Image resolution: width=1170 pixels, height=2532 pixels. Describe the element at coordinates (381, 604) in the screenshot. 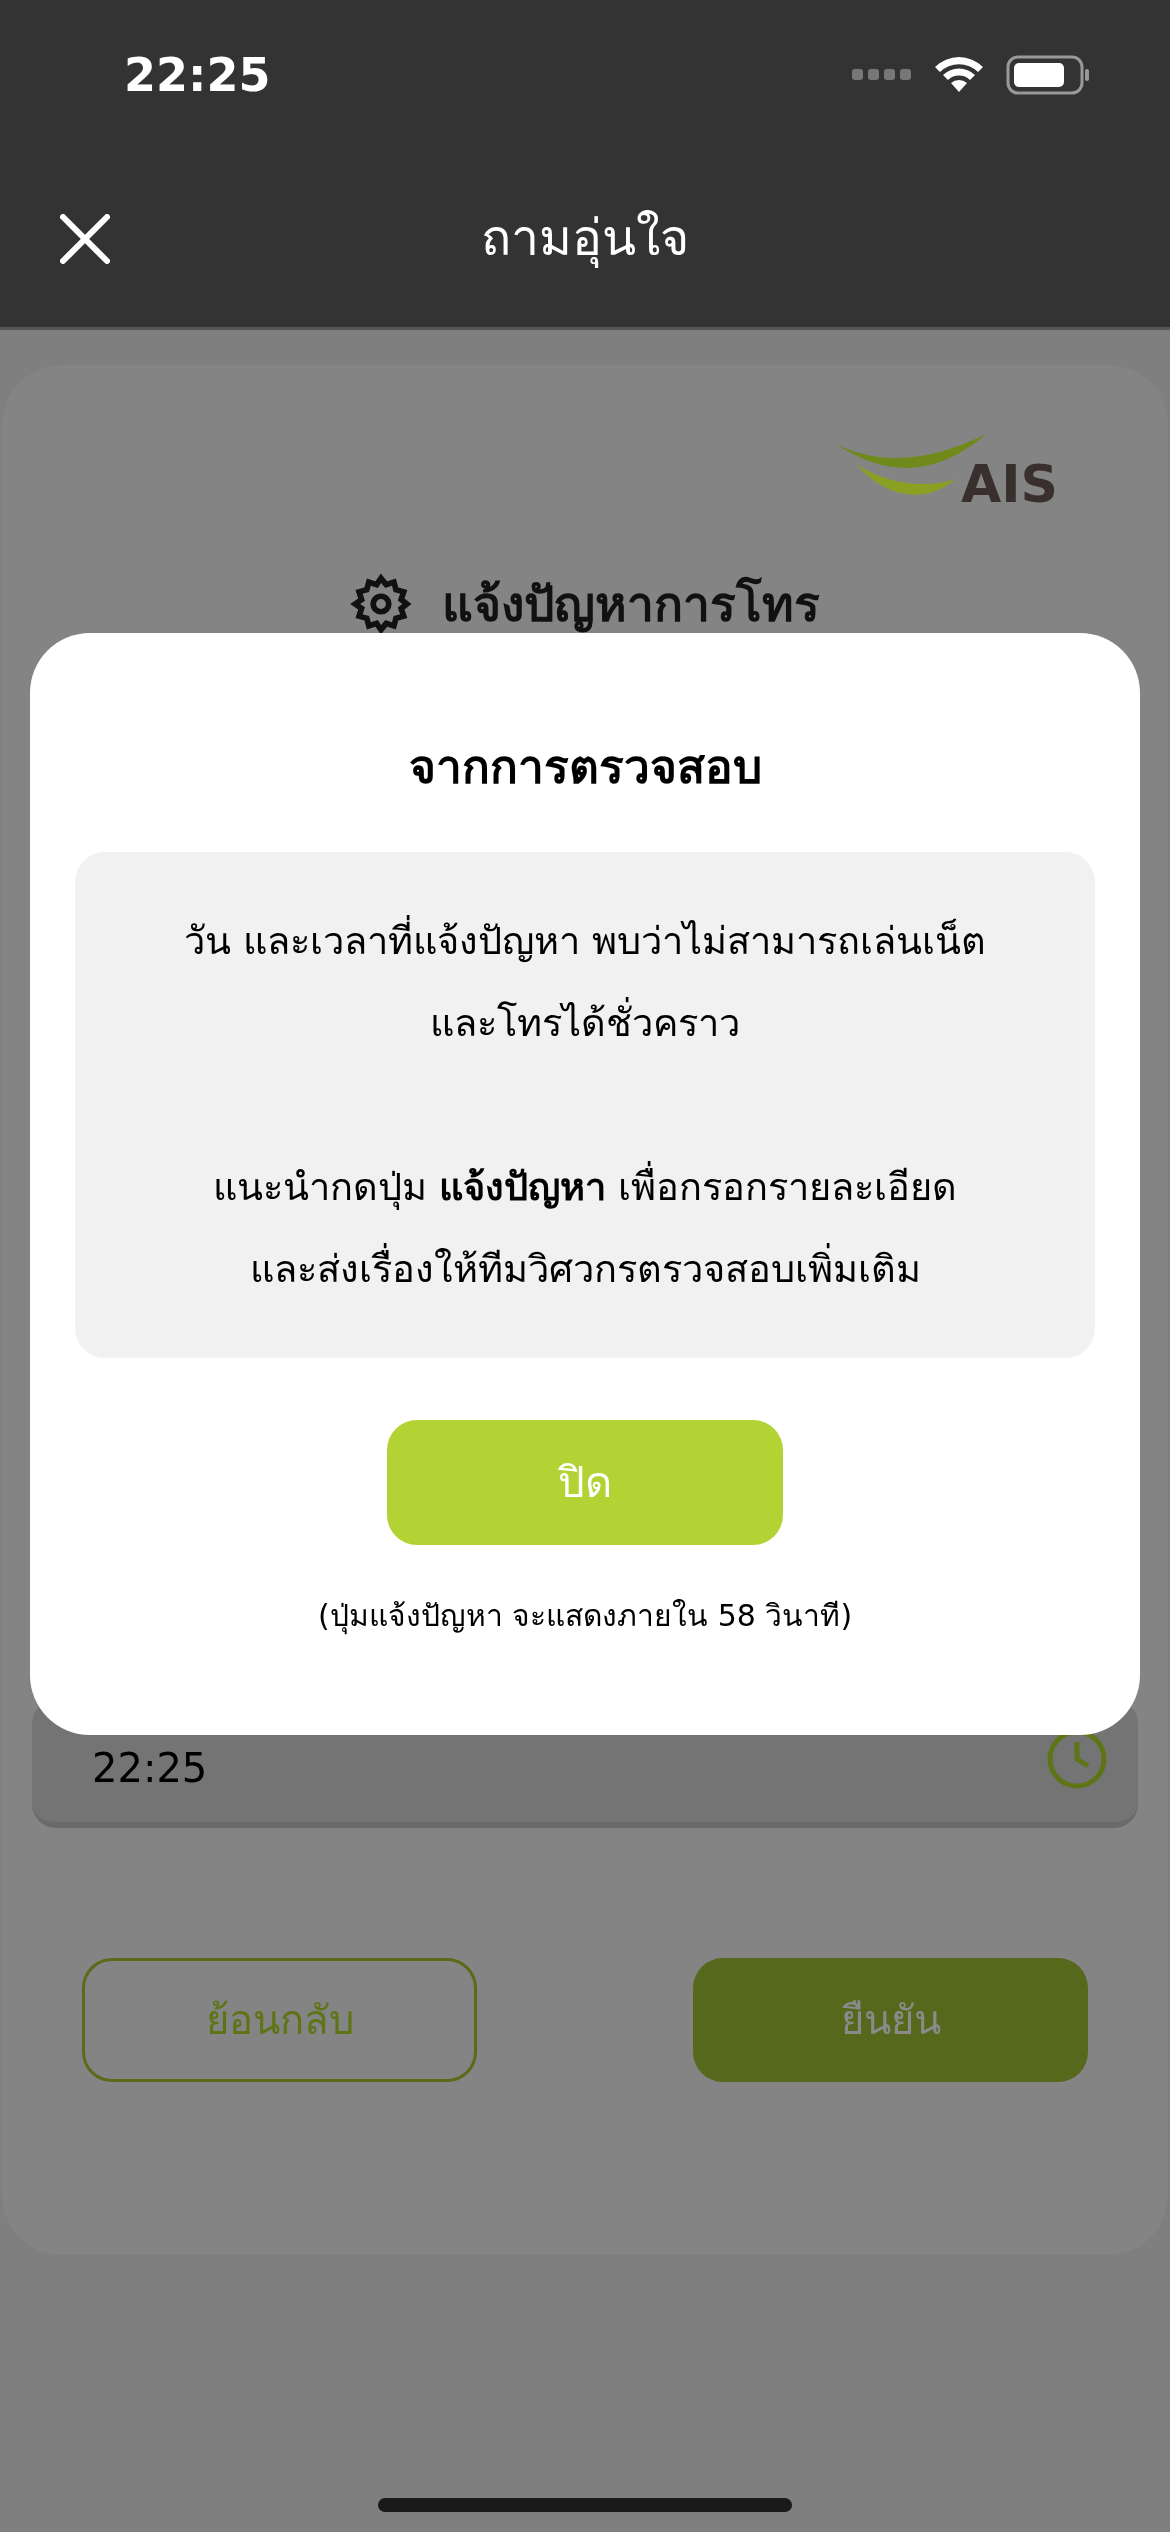

I see `gear-icon` at that location.